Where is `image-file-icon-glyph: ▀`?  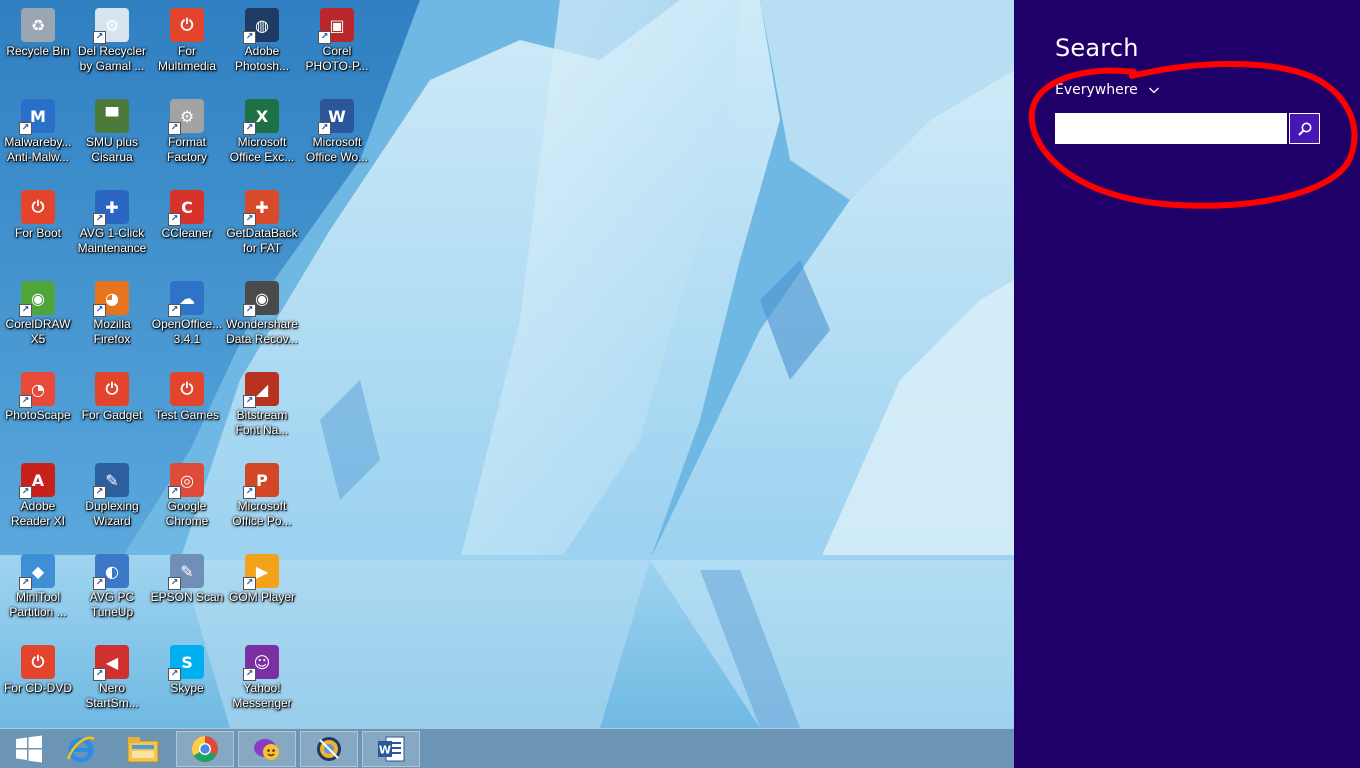 image-file-icon-glyph: ▀ is located at coordinates (112, 116).